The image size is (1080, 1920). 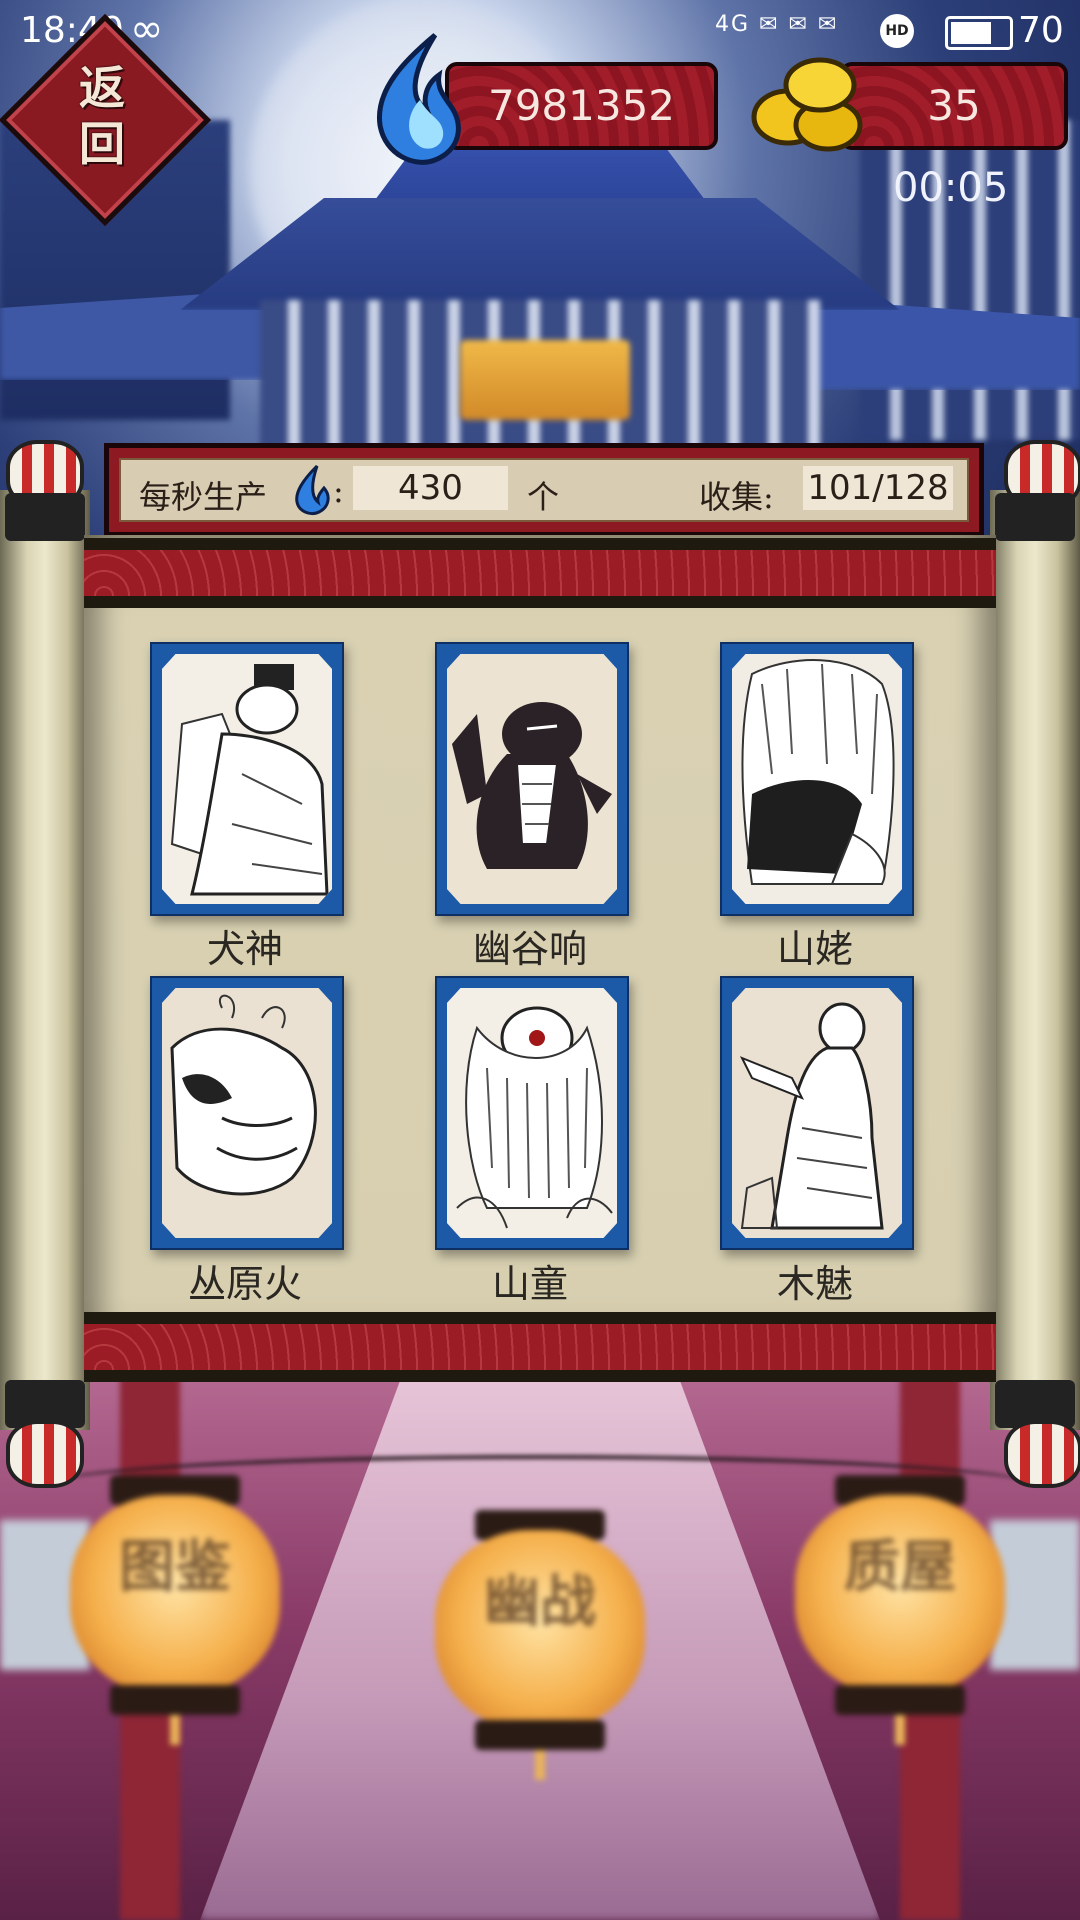 What do you see at coordinates (175, 1610) in the screenshot?
I see `lantern-button-codex: 图鉴` at bounding box center [175, 1610].